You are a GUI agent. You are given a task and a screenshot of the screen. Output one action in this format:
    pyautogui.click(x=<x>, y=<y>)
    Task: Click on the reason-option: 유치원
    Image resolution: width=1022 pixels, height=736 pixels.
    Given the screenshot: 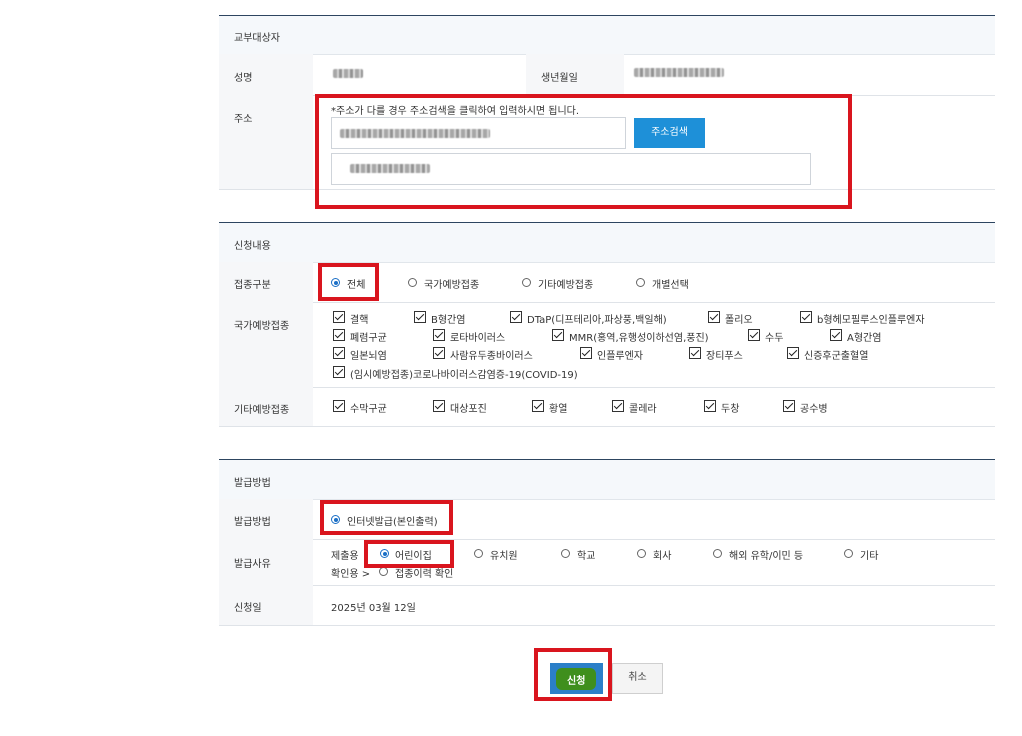 What is the action you would take?
    pyautogui.click(x=504, y=556)
    